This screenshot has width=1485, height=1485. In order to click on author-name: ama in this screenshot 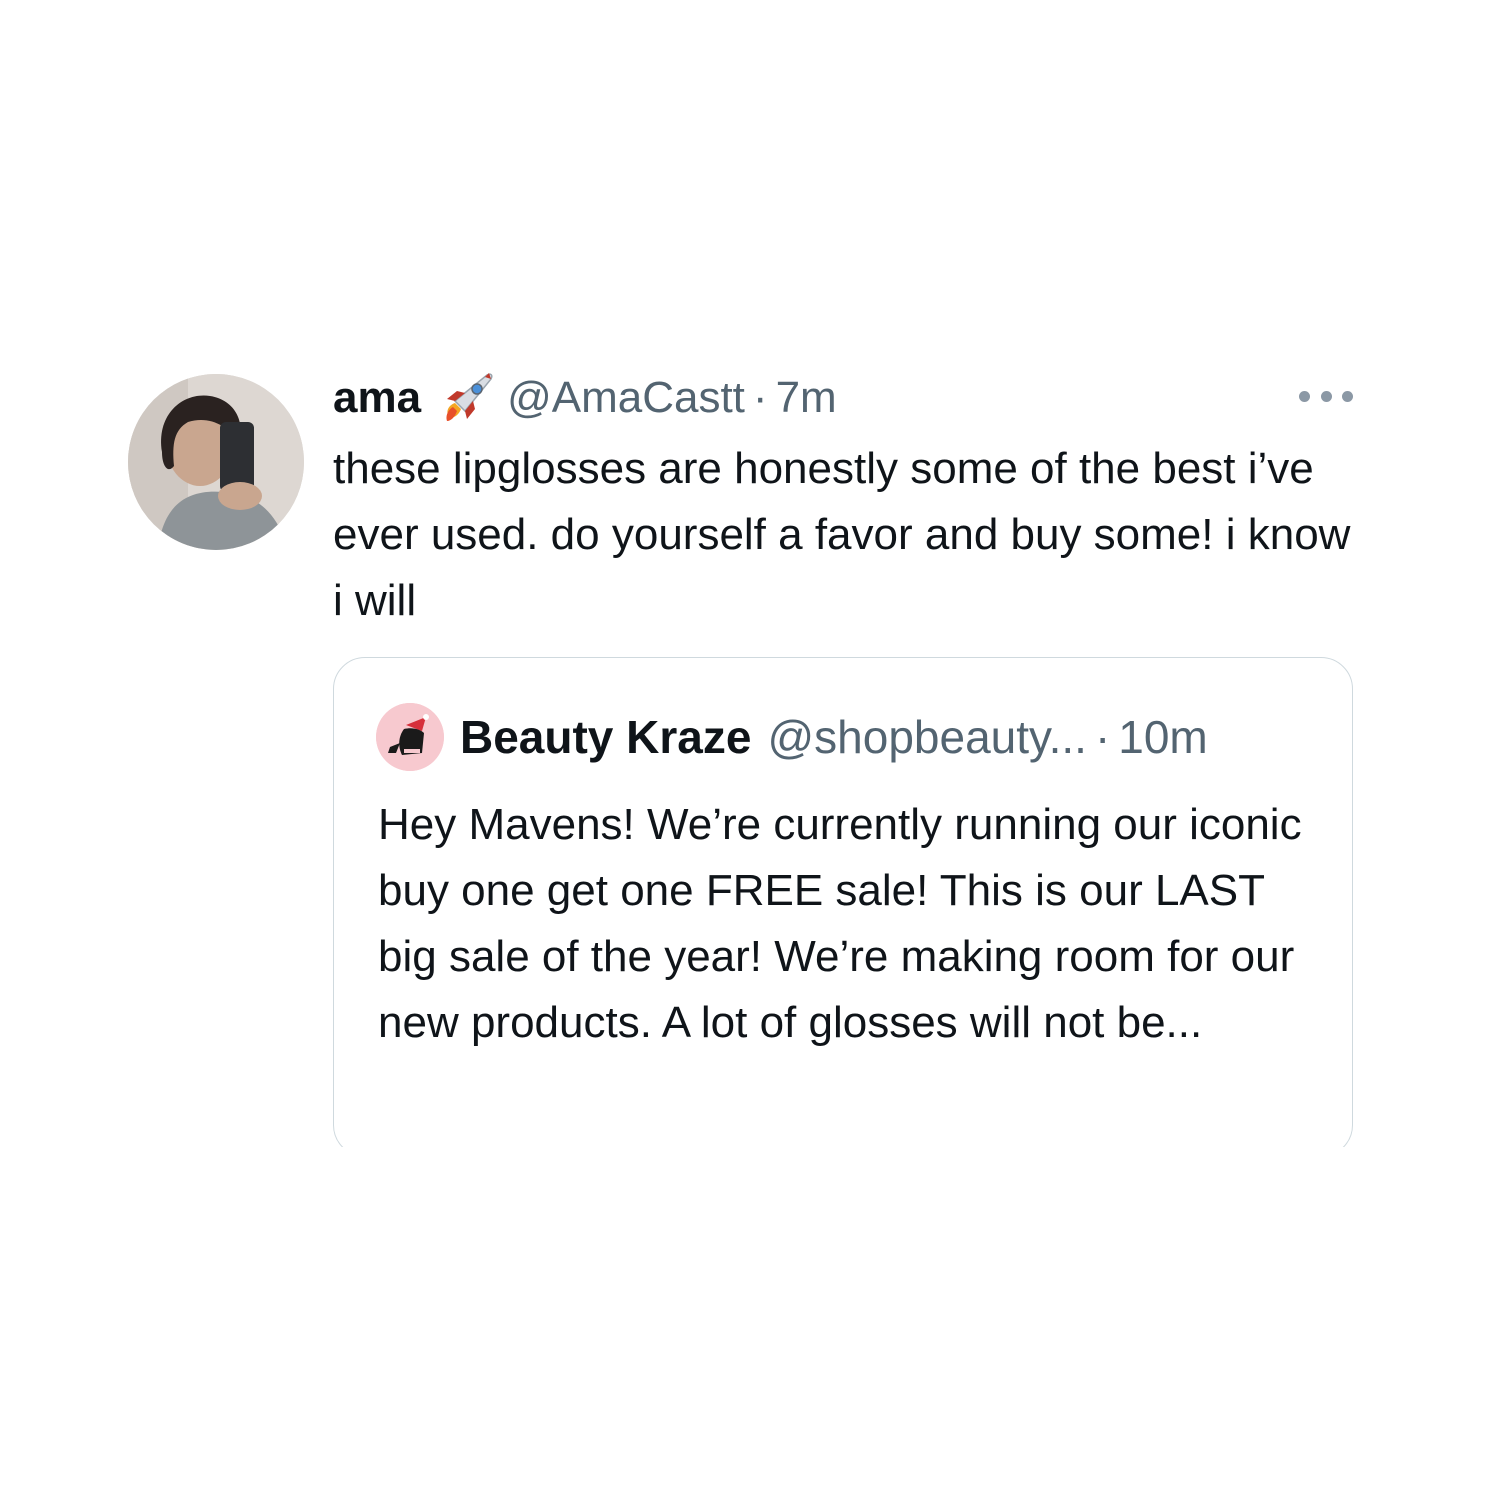, I will do `click(377, 398)`.